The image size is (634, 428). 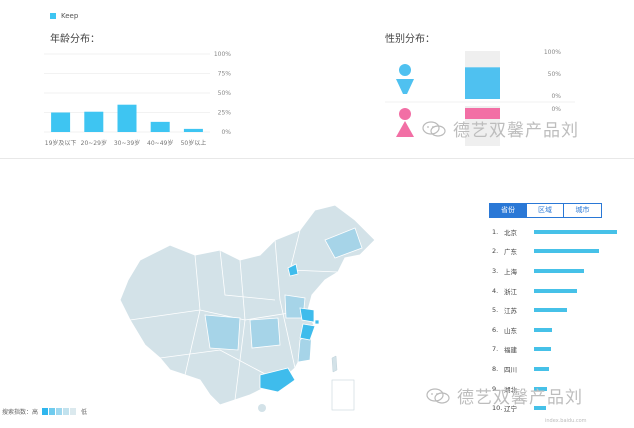 I want to click on rank-name: 四川, so click(x=510, y=369).